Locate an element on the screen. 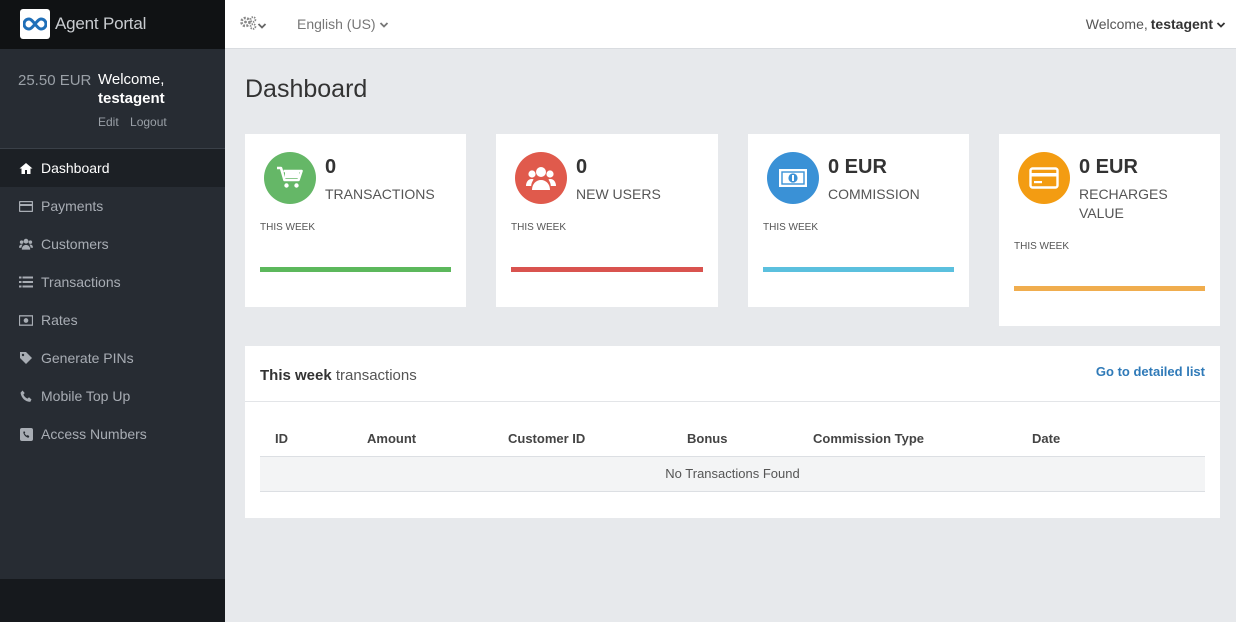  panel-title-bold: This week is located at coordinates (296, 375).